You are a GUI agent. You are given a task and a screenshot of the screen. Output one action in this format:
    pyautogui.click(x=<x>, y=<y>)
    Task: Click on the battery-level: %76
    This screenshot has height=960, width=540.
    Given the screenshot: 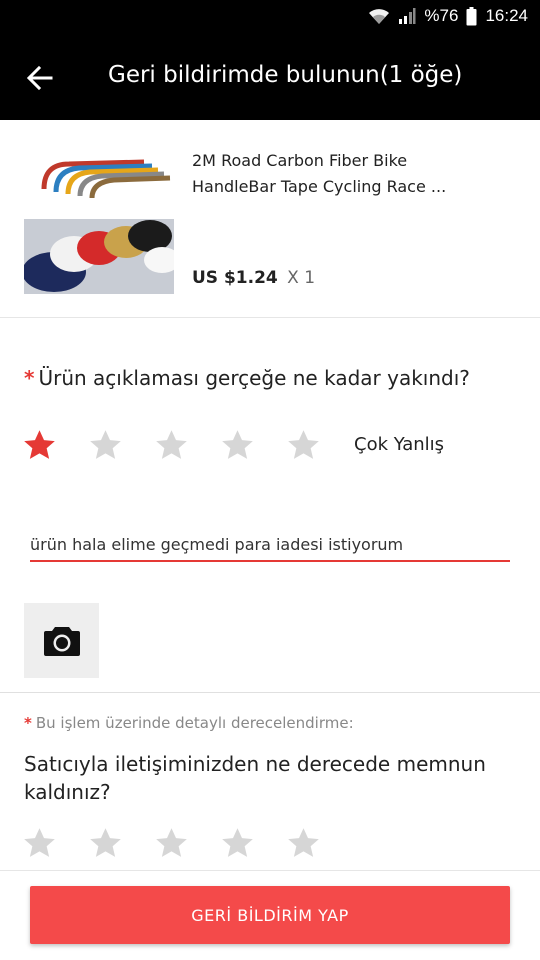 What is the action you would take?
    pyautogui.click(x=441, y=15)
    